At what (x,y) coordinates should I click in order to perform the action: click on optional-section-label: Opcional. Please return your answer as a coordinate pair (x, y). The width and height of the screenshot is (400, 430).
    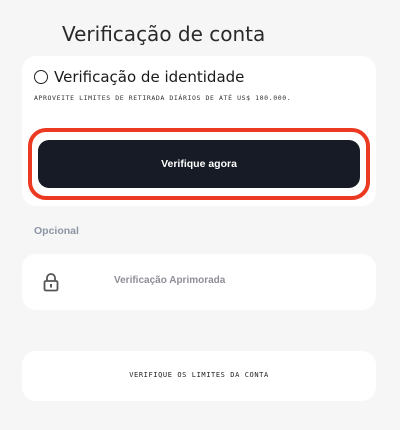
    Looking at the image, I should click on (56, 231).